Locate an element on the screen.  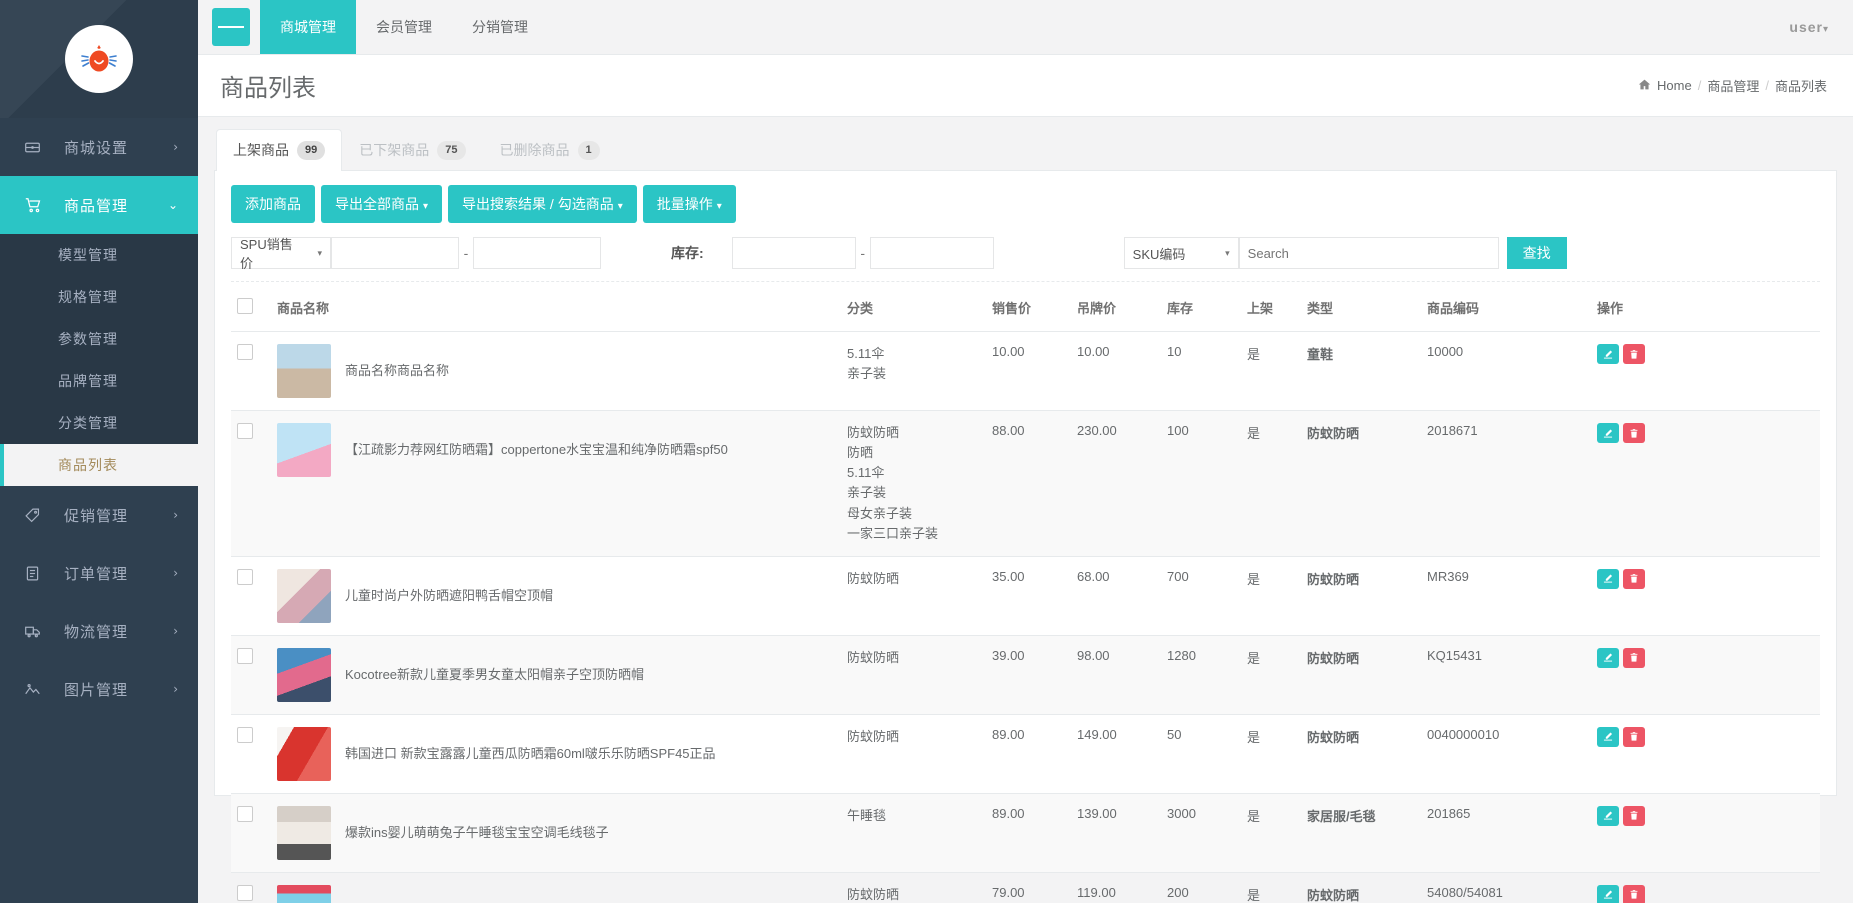
sidebar-link-logistics: 物流管理 › is located at coordinates (99, 631).